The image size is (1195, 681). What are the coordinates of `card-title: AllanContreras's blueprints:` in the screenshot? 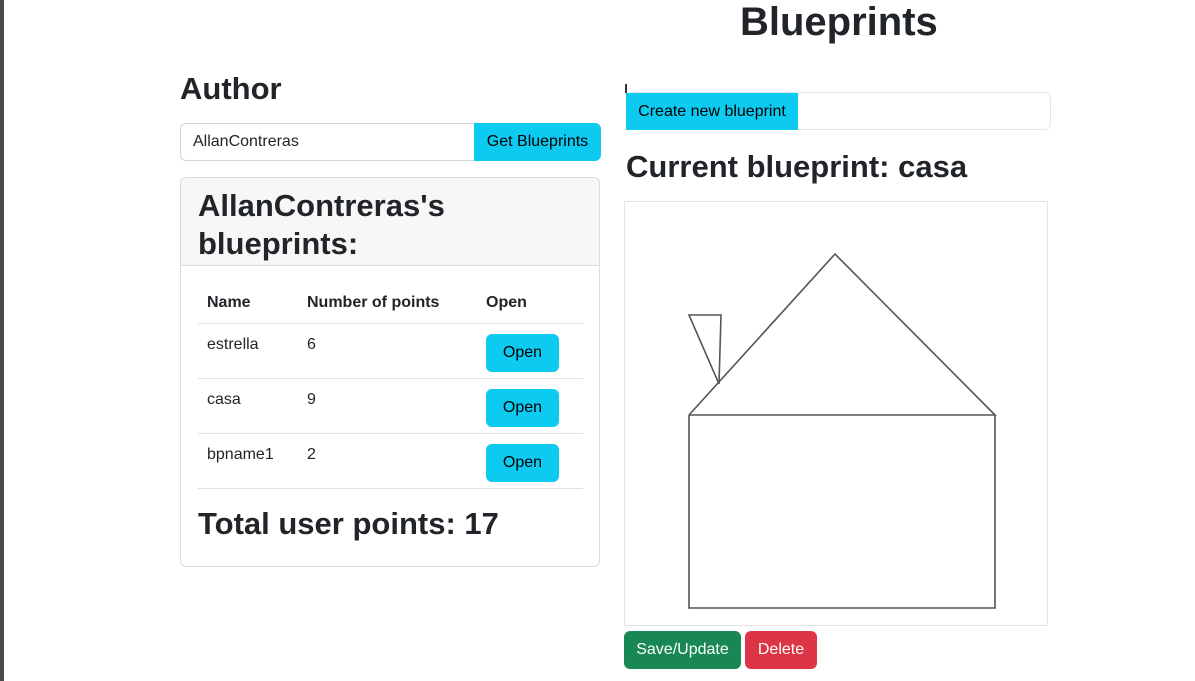 It's located at (321, 224).